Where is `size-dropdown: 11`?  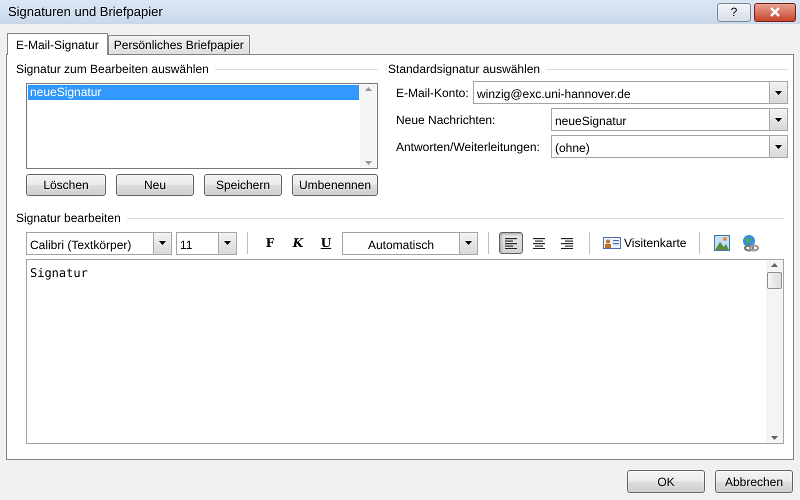
size-dropdown: 11 is located at coordinates (206, 243).